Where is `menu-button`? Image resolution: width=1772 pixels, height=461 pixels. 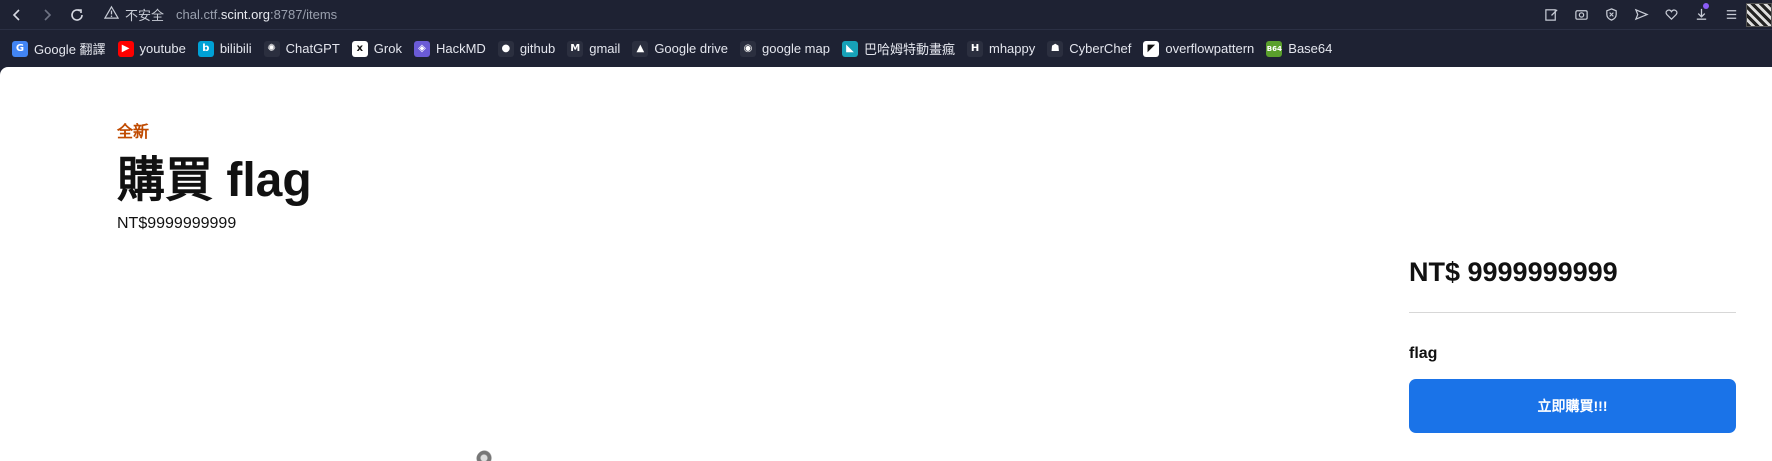
menu-button is located at coordinates (1731, 15).